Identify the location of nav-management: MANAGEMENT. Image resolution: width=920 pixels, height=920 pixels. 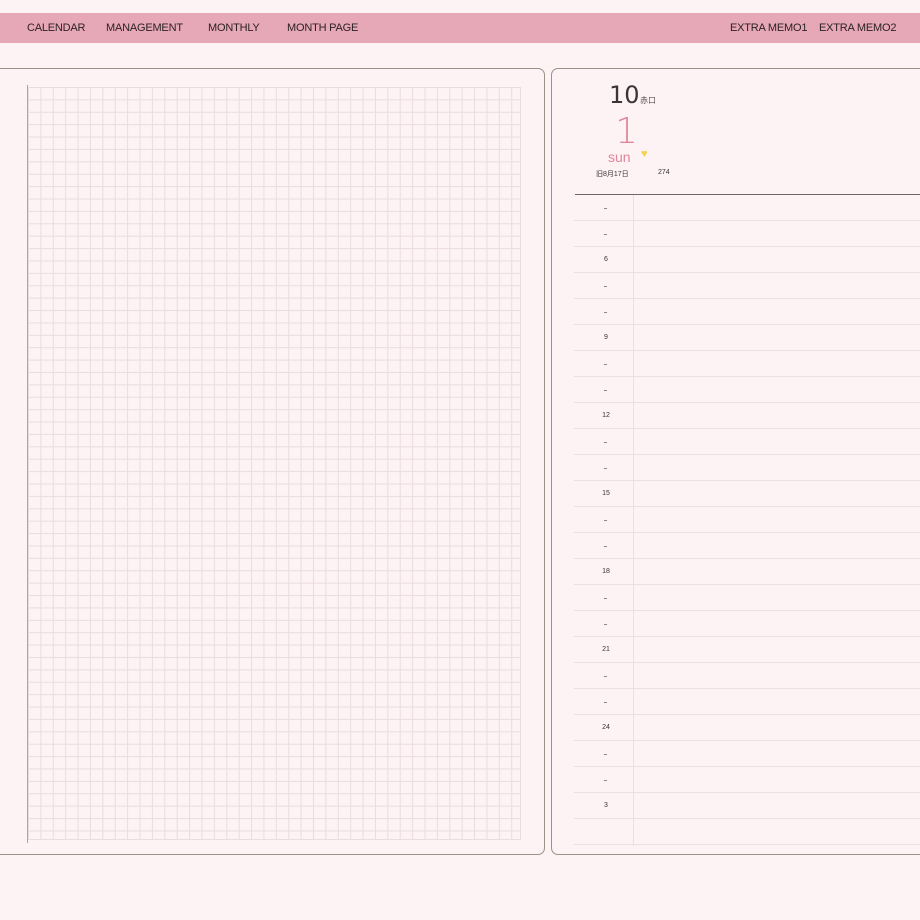
(144, 28).